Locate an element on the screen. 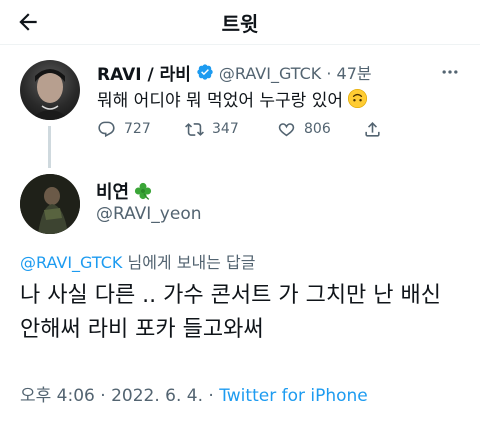 This screenshot has height=422, width=480. avatar-stage-image is located at coordinates (50, 204).